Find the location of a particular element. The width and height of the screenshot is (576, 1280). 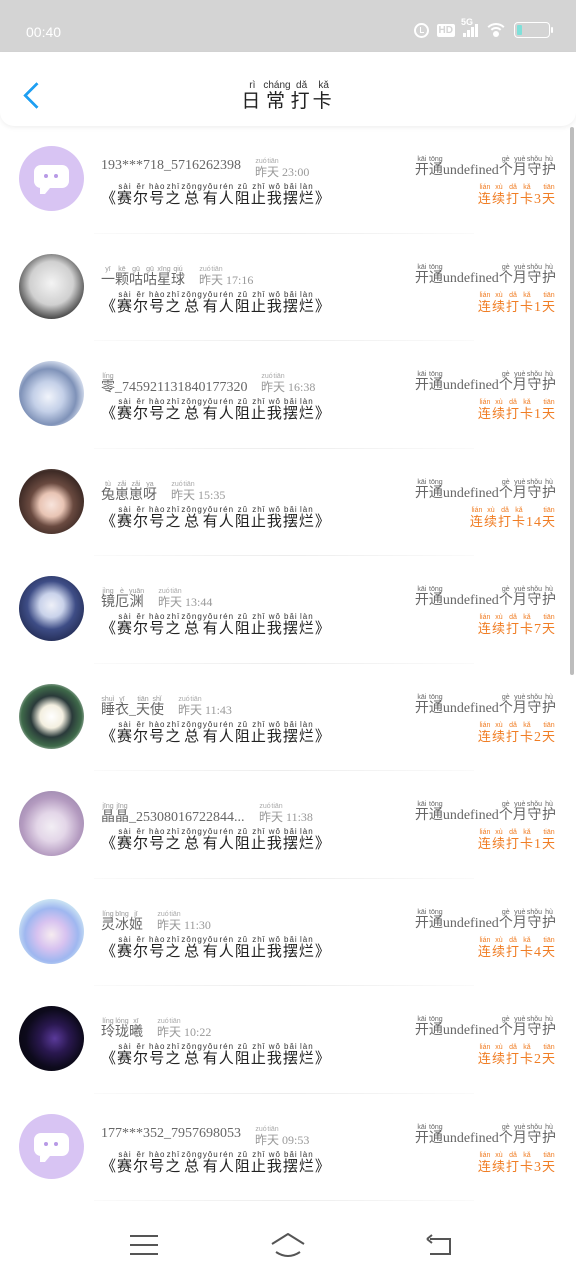

user-name: 177***352_7957698053 is located at coordinates (171, 1134).